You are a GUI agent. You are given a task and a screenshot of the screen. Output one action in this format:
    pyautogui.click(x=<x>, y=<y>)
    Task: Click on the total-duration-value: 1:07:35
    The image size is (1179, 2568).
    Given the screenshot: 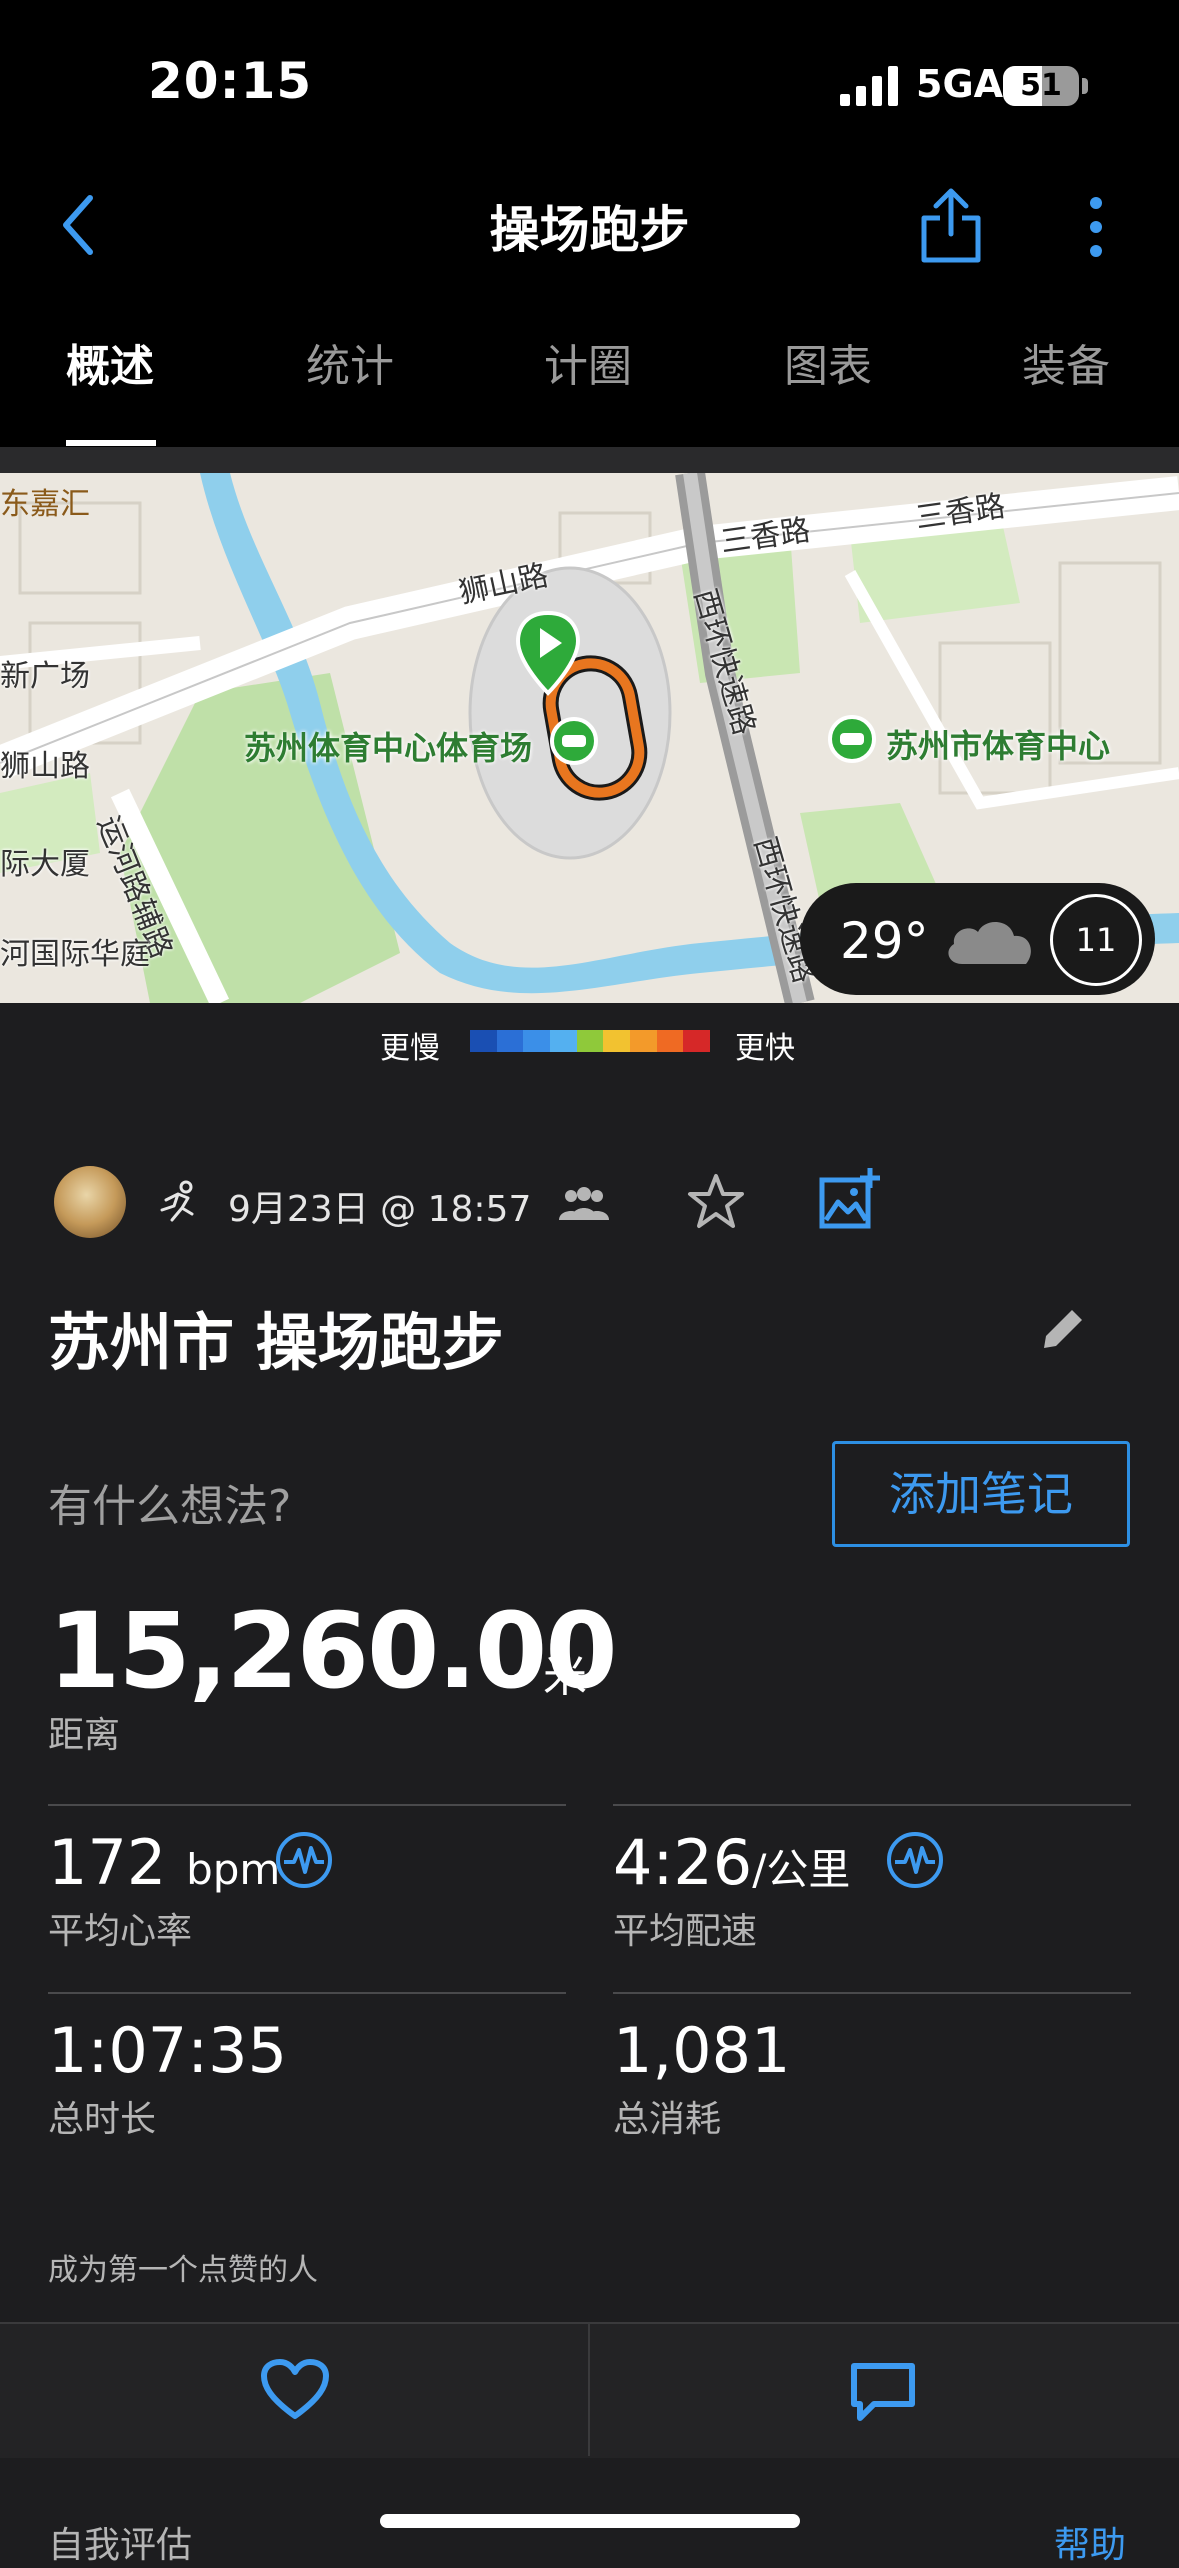 What is the action you would take?
    pyautogui.click(x=168, y=2050)
    